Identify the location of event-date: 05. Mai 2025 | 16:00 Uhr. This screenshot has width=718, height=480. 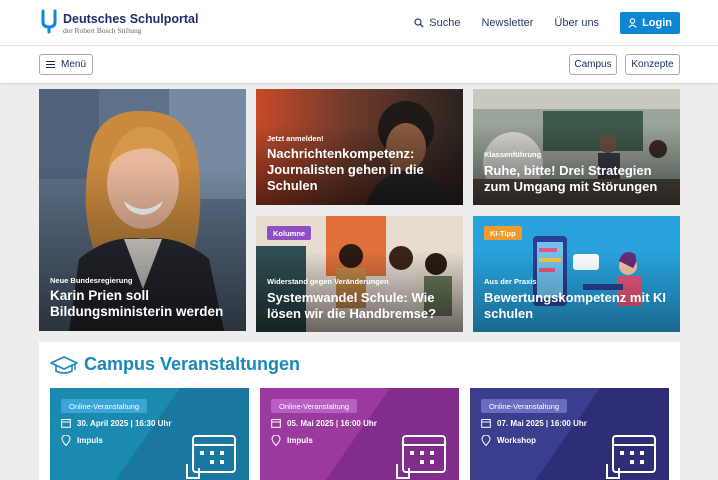
(324, 423).